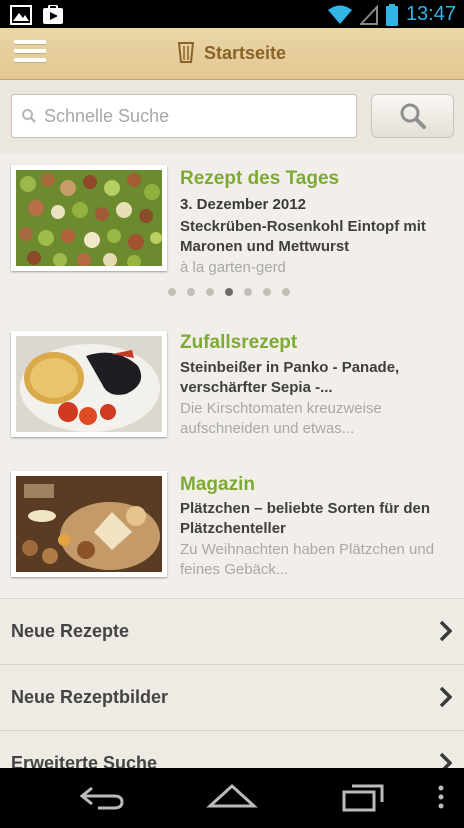 Image resolution: width=464 pixels, height=828 pixels. I want to click on signal-icon, so click(368, 14).